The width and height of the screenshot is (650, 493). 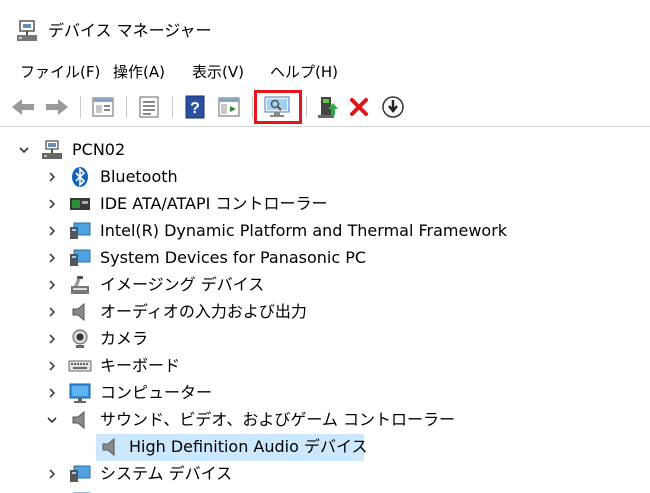 What do you see at coordinates (248, 446) in the screenshot?
I see `tree-item-label: High Definition Audio デバイス` at bounding box center [248, 446].